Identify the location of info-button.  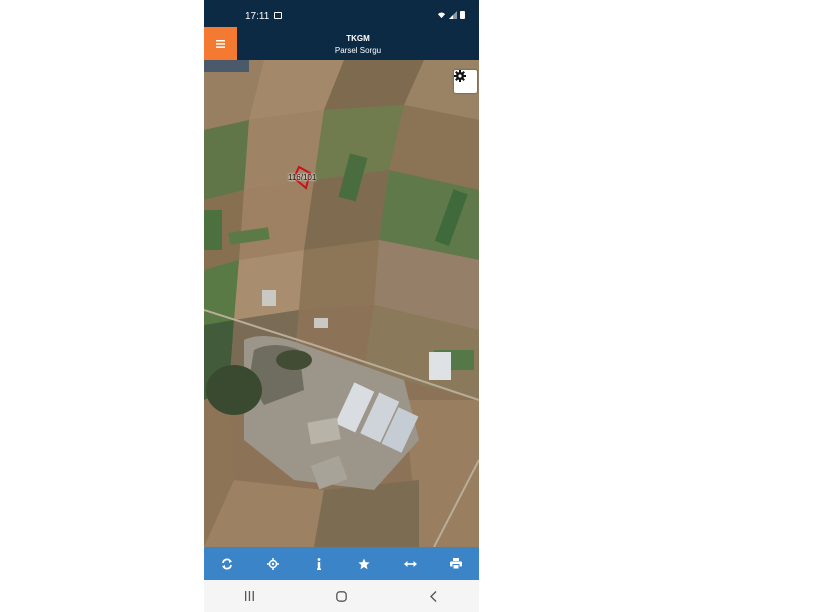
(319, 564).